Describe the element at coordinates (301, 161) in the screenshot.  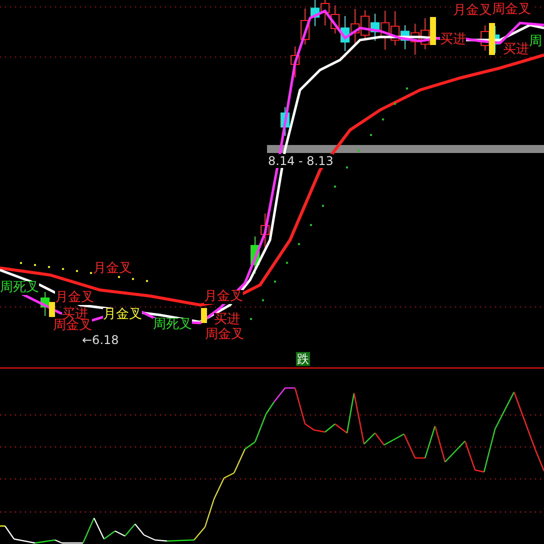
I see `range-label: 8.14 - 8.13` at that location.